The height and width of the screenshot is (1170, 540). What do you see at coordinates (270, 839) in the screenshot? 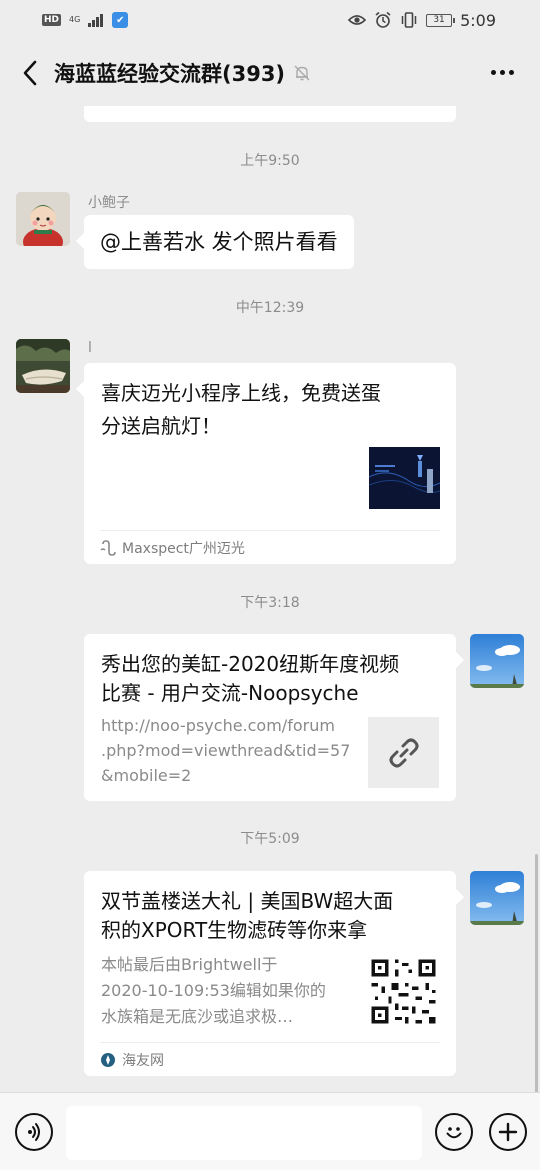
I see `timestamp: 下午5:09` at bounding box center [270, 839].